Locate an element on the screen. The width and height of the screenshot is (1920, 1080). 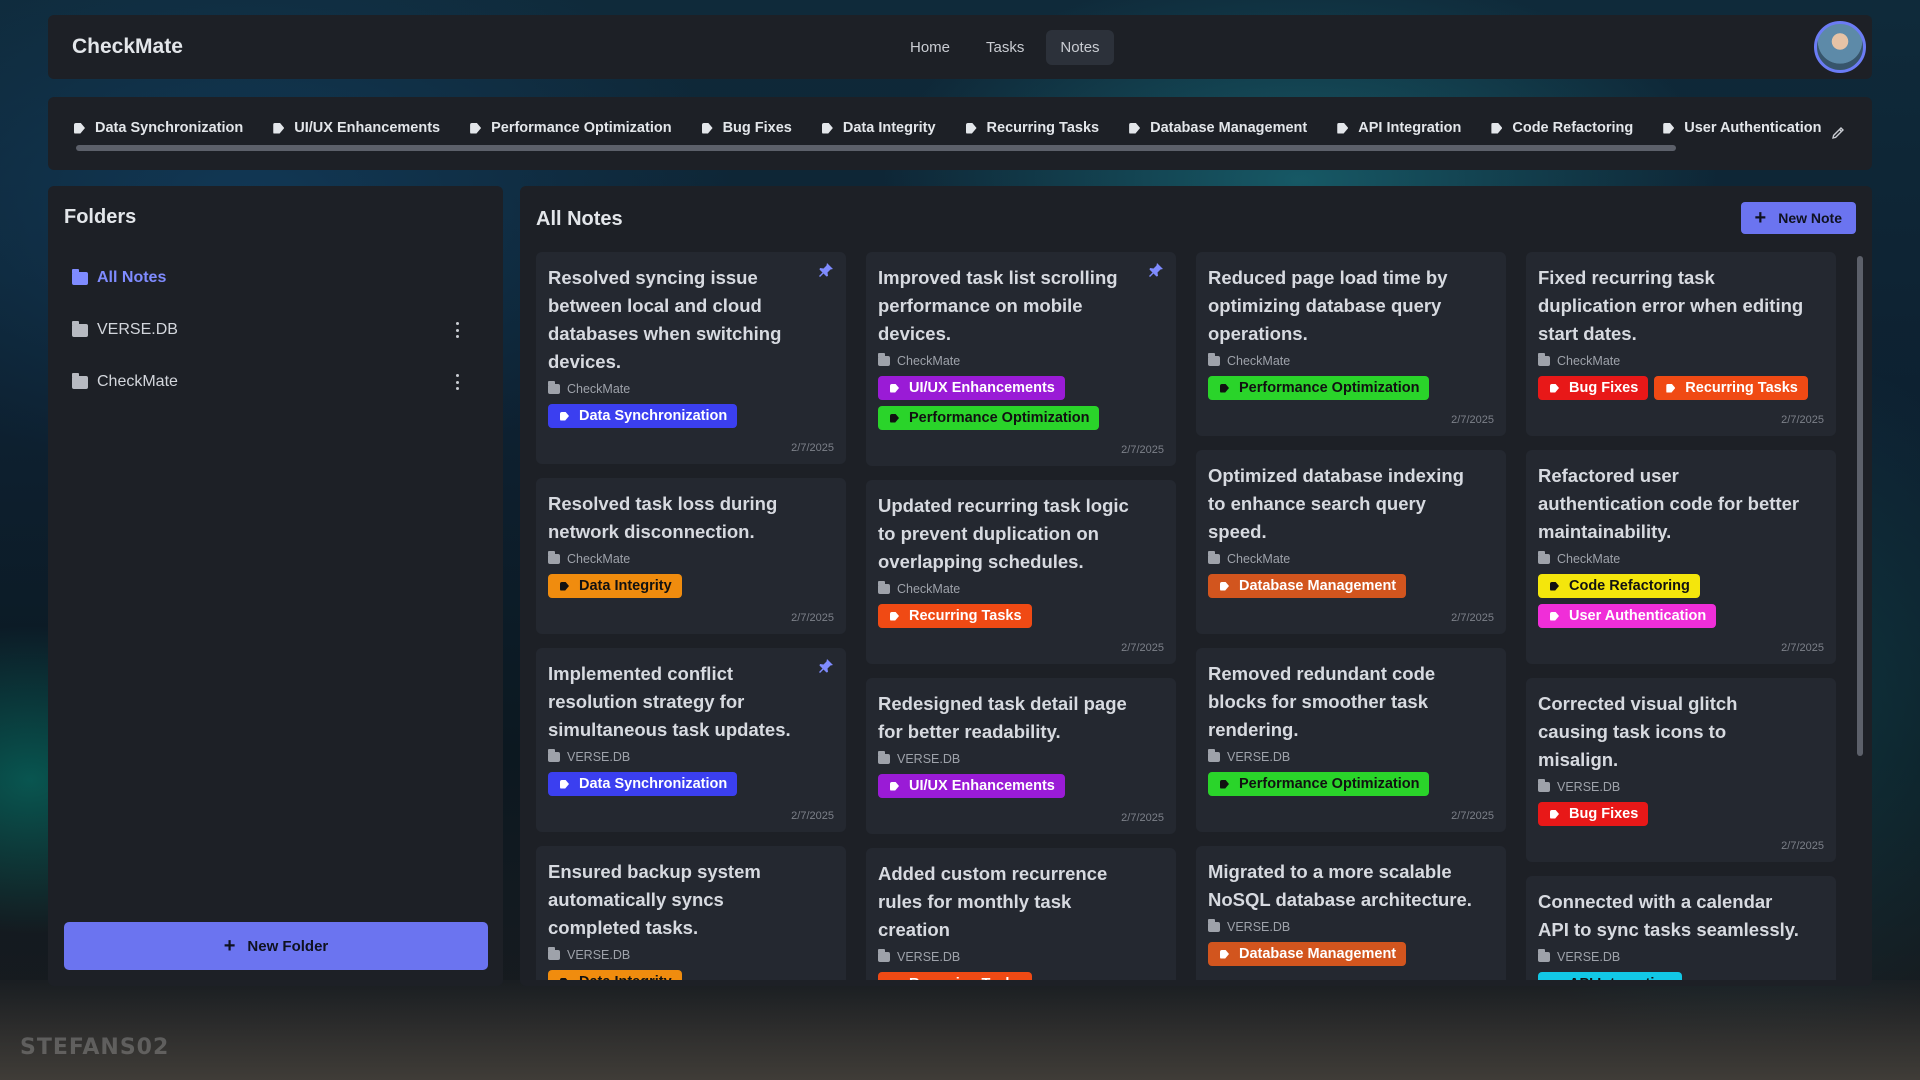
new-note-button: + New Note is located at coordinates (1798, 218).